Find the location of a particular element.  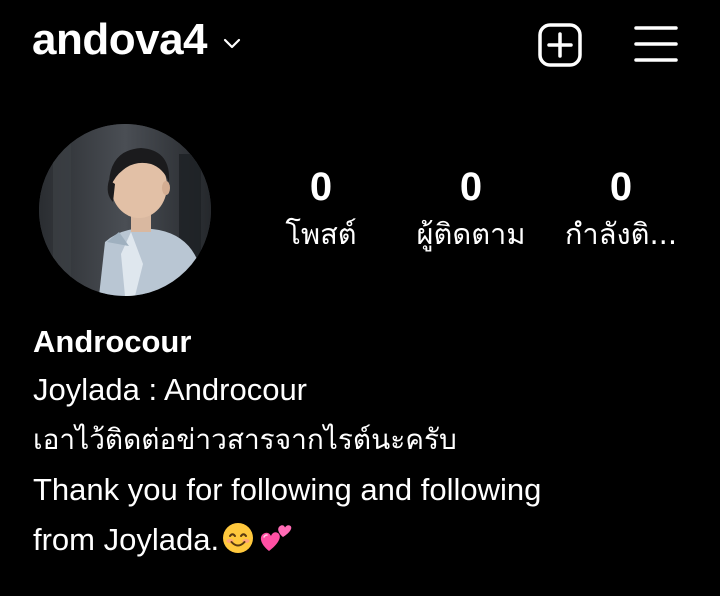

posts-count: 0 is located at coordinates (321, 187).